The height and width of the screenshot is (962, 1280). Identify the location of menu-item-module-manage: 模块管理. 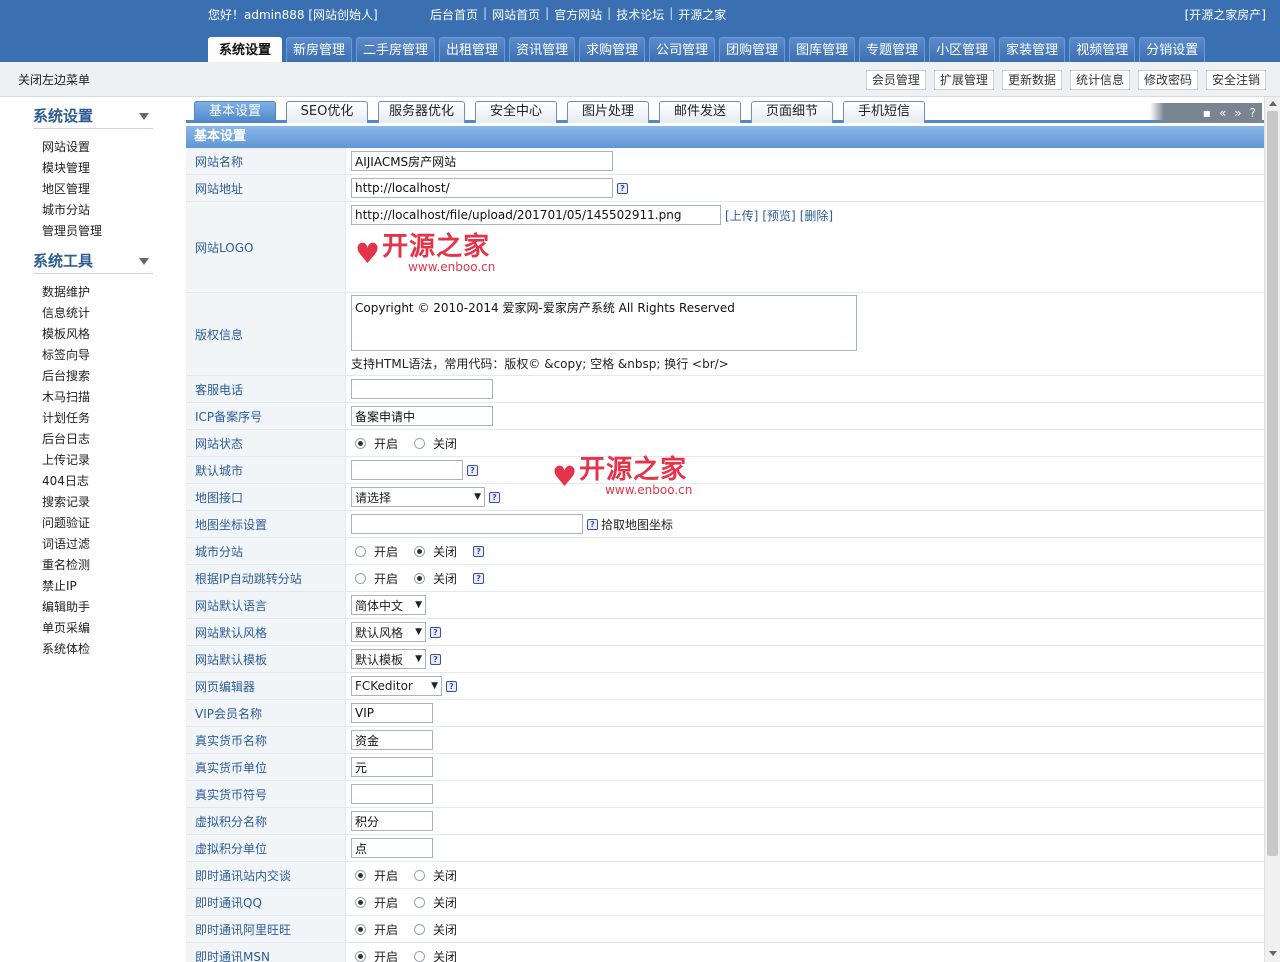
(93, 168).